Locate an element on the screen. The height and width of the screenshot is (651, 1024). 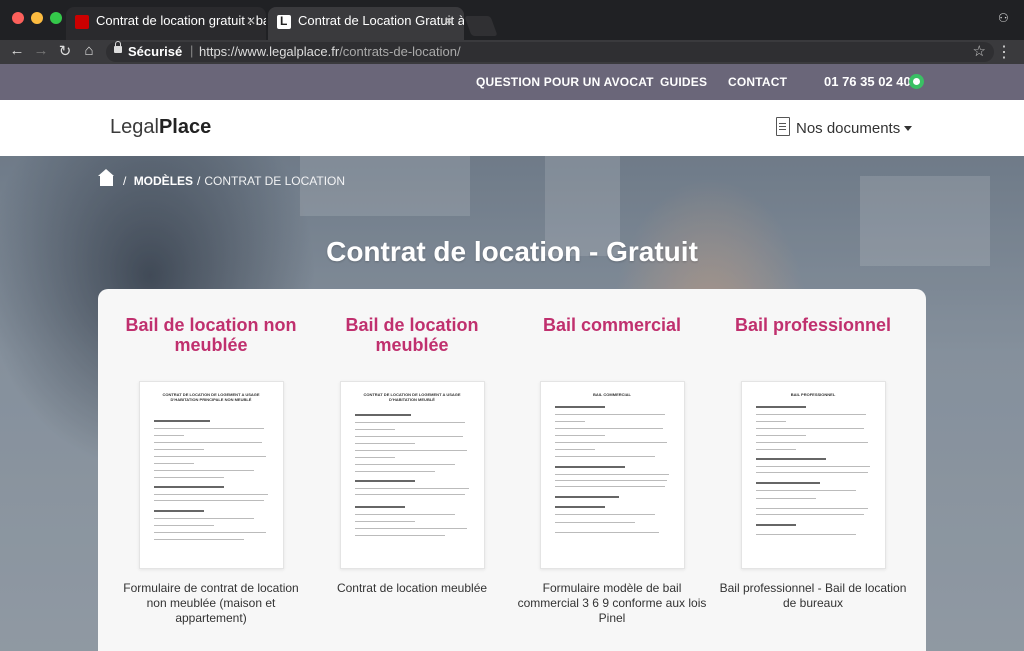
bookmark-star-icon: ☆ is located at coordinates (979, 51).